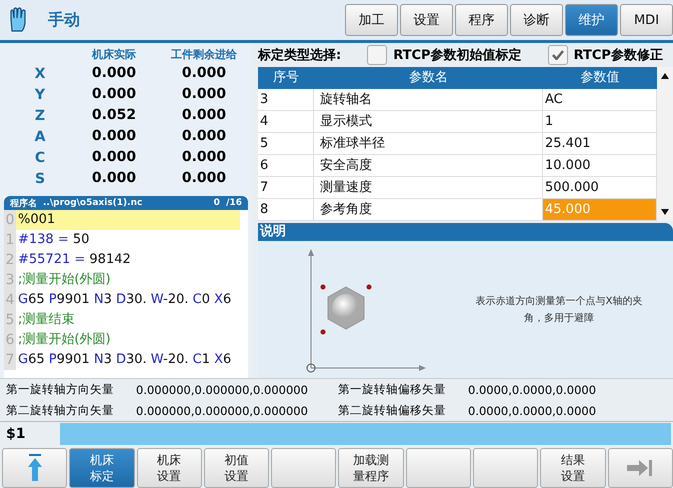  Describe the element at coordinates (371, 20) in the screenshot. I see `nav-tab: 加工` at that location.